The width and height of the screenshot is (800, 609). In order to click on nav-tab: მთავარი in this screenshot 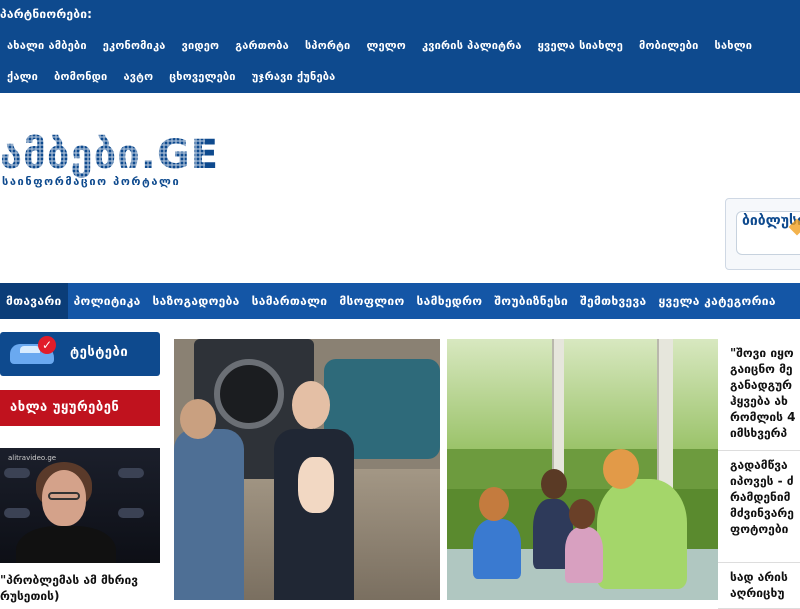, I will do `click(34, 301)`.